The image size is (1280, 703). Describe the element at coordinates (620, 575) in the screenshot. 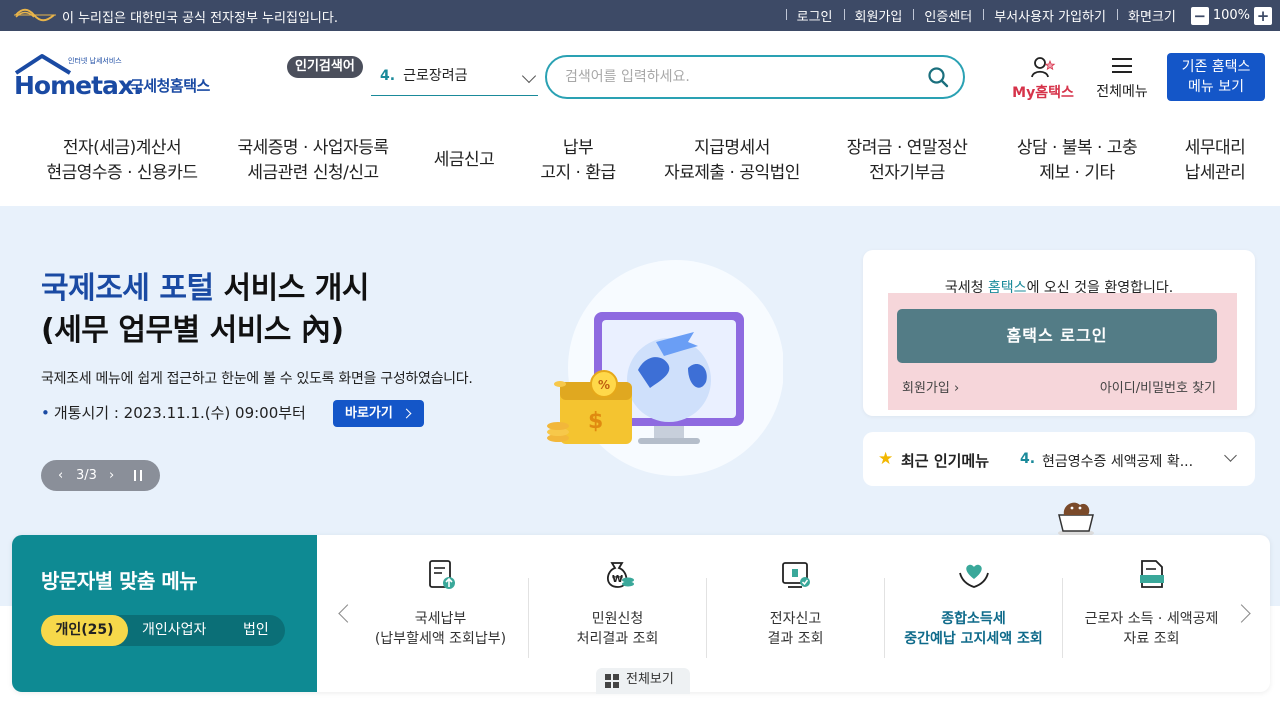

I see `money-bag-icon: ₩` at that location.